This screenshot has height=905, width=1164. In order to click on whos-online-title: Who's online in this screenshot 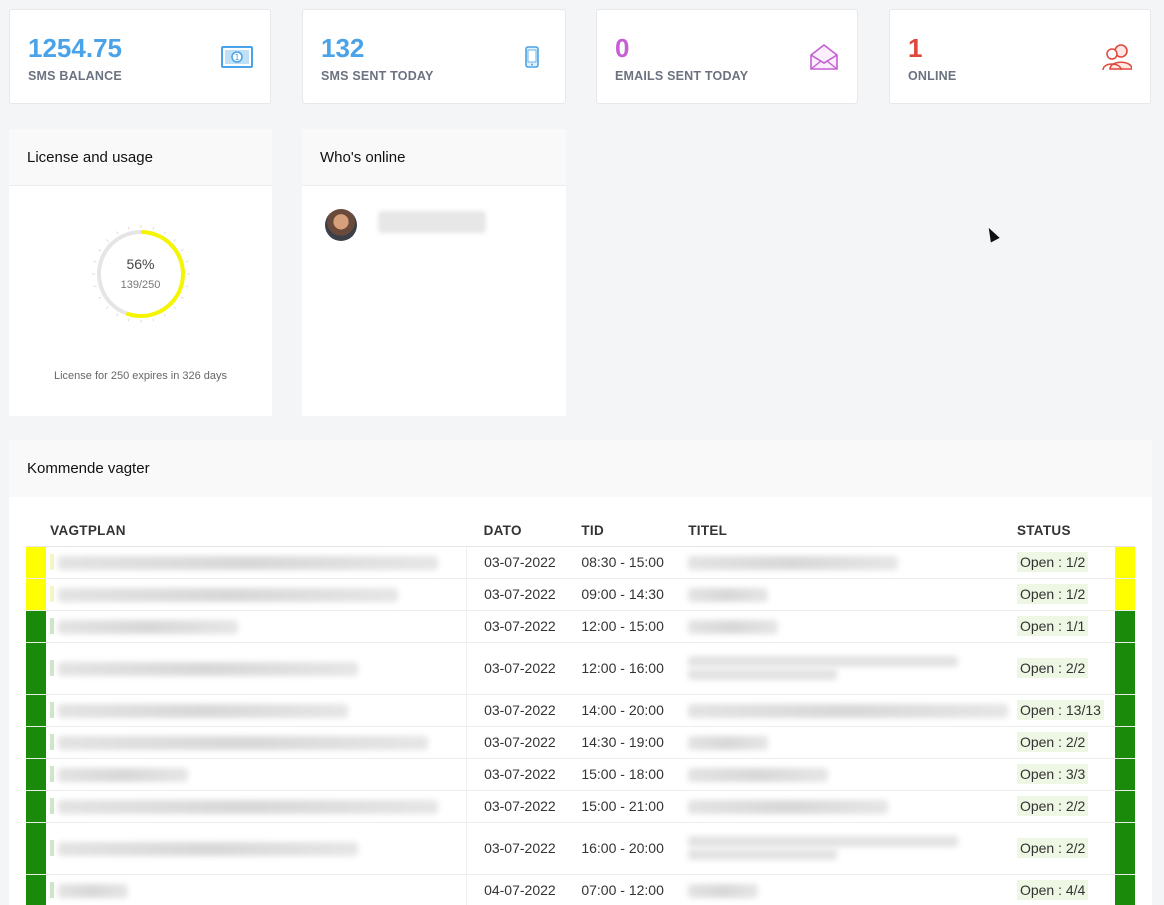, I will do `click(434, 157)`.